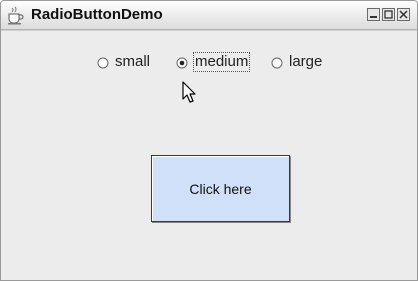  I want to click on minimize-icon, so click(373, 14).